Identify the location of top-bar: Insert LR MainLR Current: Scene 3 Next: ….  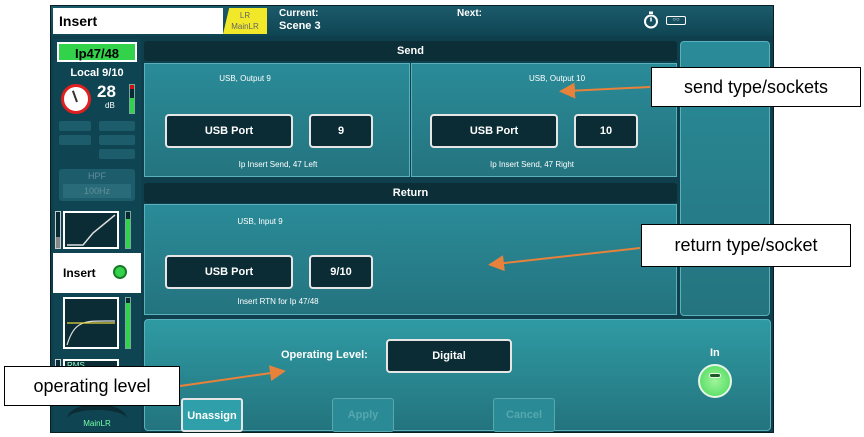
(412, 21).